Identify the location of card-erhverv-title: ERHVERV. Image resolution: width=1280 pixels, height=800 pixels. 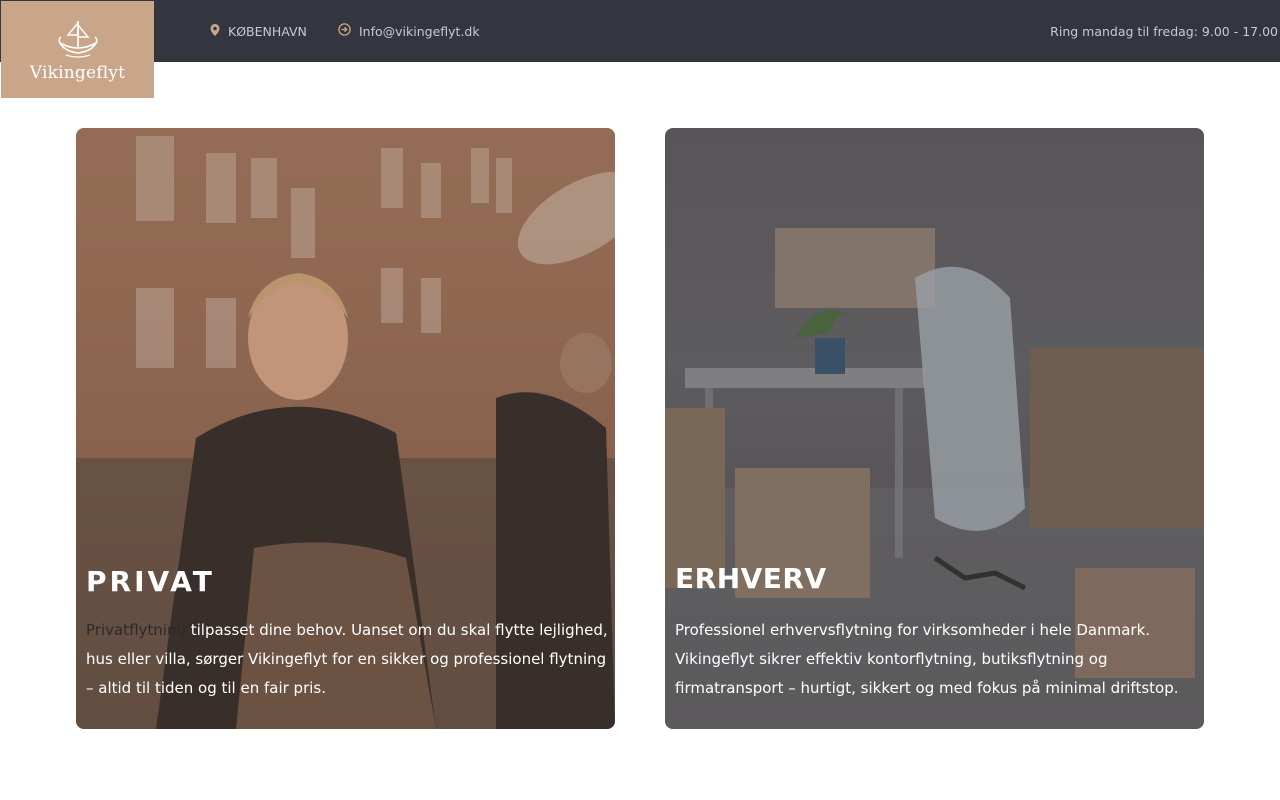
(751, 578).